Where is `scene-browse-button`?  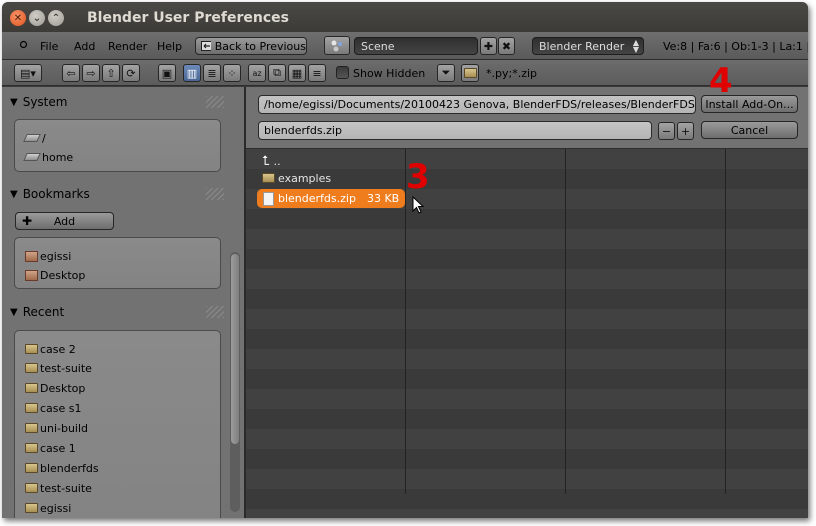 scene-browse-button is located at coordinates (337, 45).